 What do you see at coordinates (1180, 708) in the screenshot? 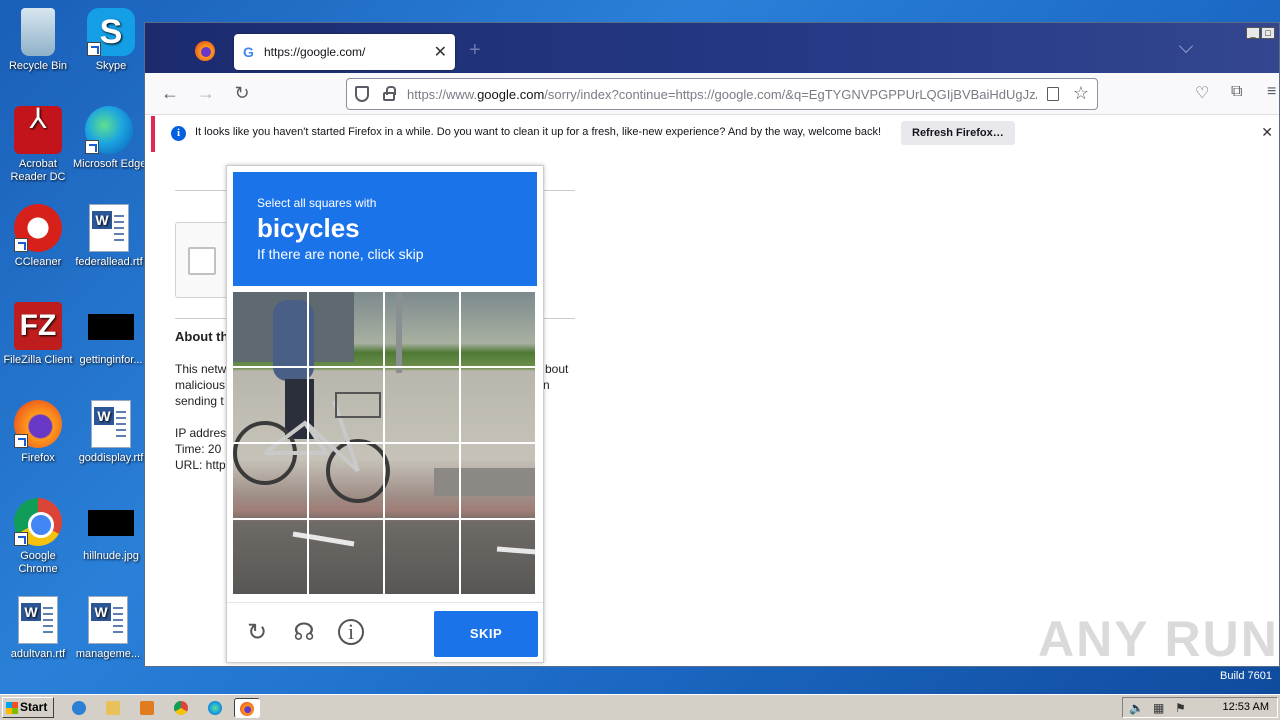
I see `action-center-flag-icon: ⚑` at bounding box center [1180, 708].